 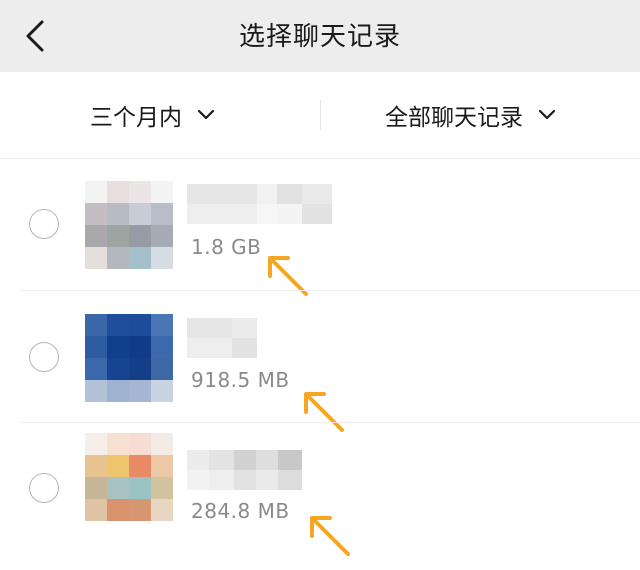 What do you see at coordinates (136, 118) in the screenshot?
I see `time-range-label: 三个月内` at bounding box center [136, 118].